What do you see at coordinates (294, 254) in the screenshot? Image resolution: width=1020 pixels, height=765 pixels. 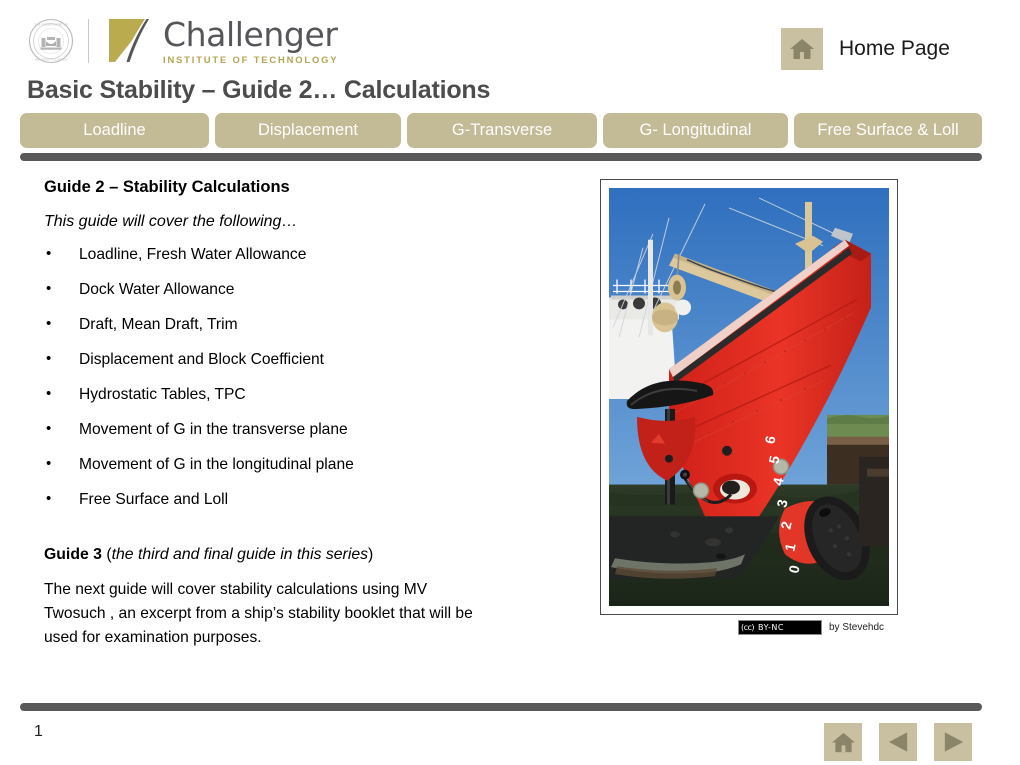 I see `list-item: Loadline, Fresh Water Allowance` at bounding box center [294, 254].